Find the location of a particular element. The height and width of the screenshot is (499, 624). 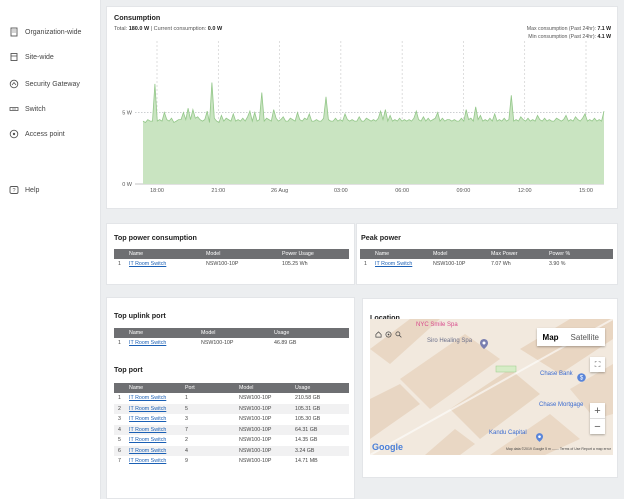

table-row: 1 IT Room Switch NSW100-10P 46.89 GB is located at coordinates (231, 343).